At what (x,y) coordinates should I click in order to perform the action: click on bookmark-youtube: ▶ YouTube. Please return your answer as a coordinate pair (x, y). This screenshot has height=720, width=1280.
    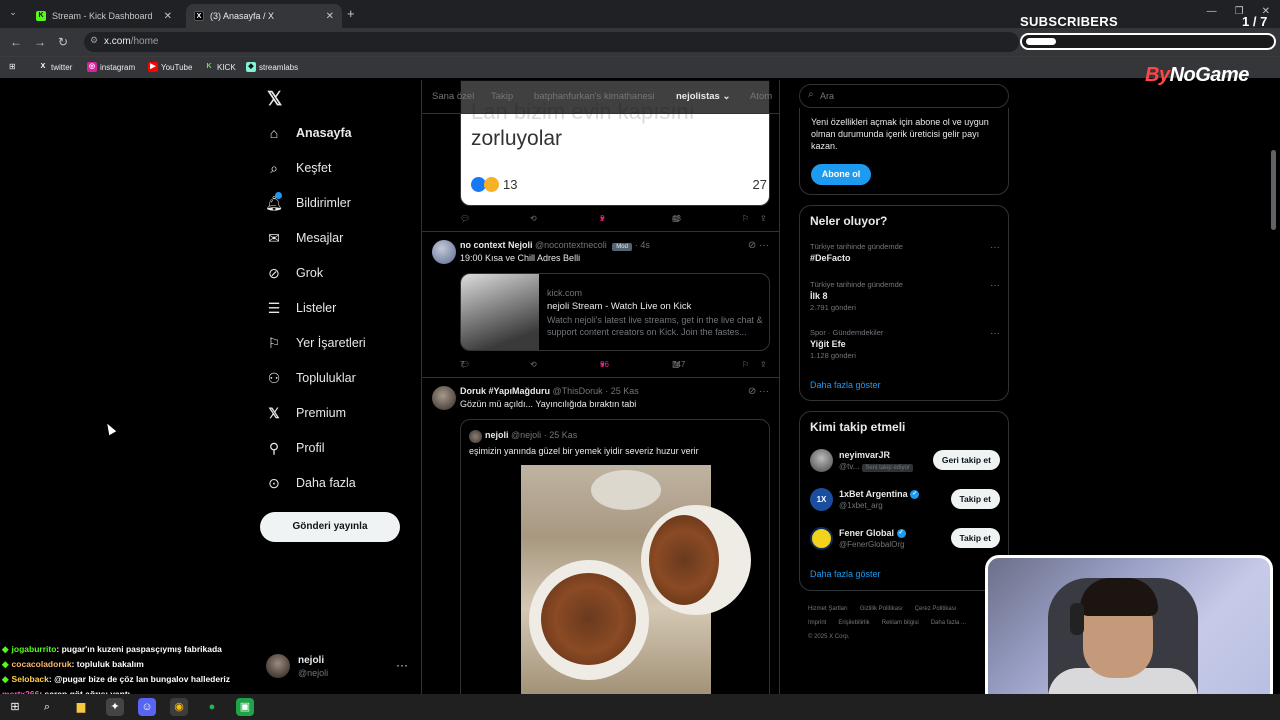
    Looking at the image, I should click on (170, 67).